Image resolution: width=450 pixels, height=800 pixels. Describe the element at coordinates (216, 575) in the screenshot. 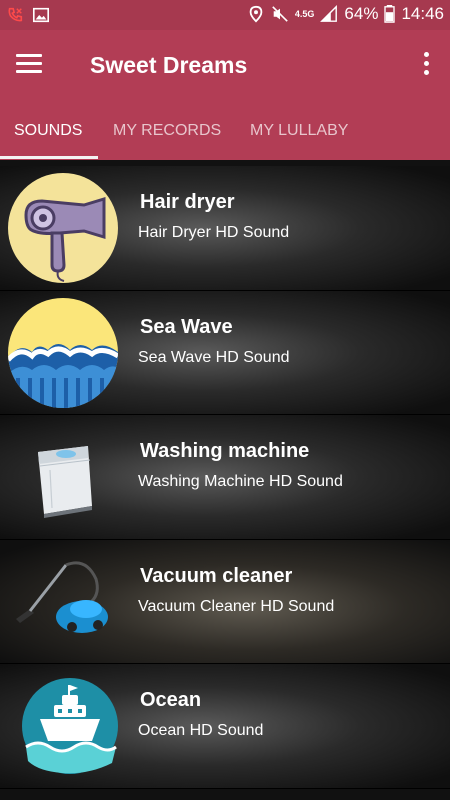

I see `sound-title: Vacuum cleaner` at that location.